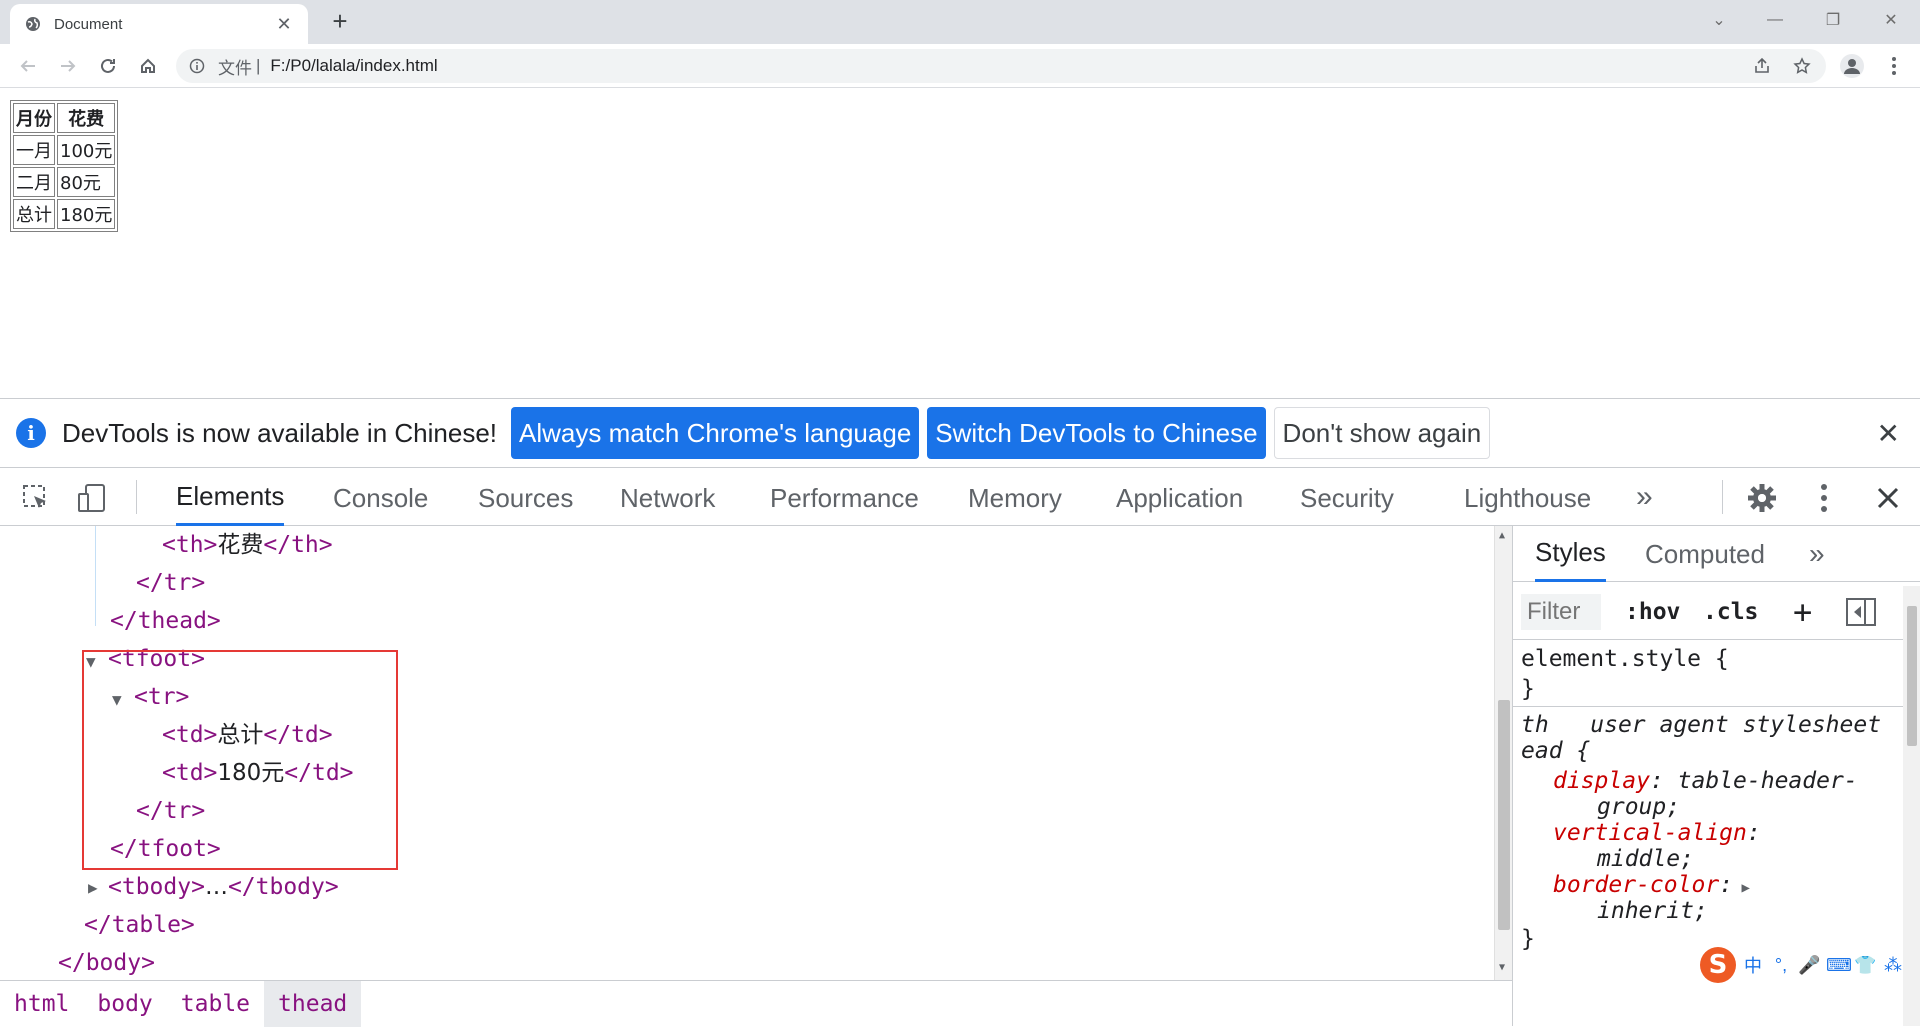  Describe the element at coordinates (235, 68) in the screenshot. I see `scheme-label: 文件` at that location.